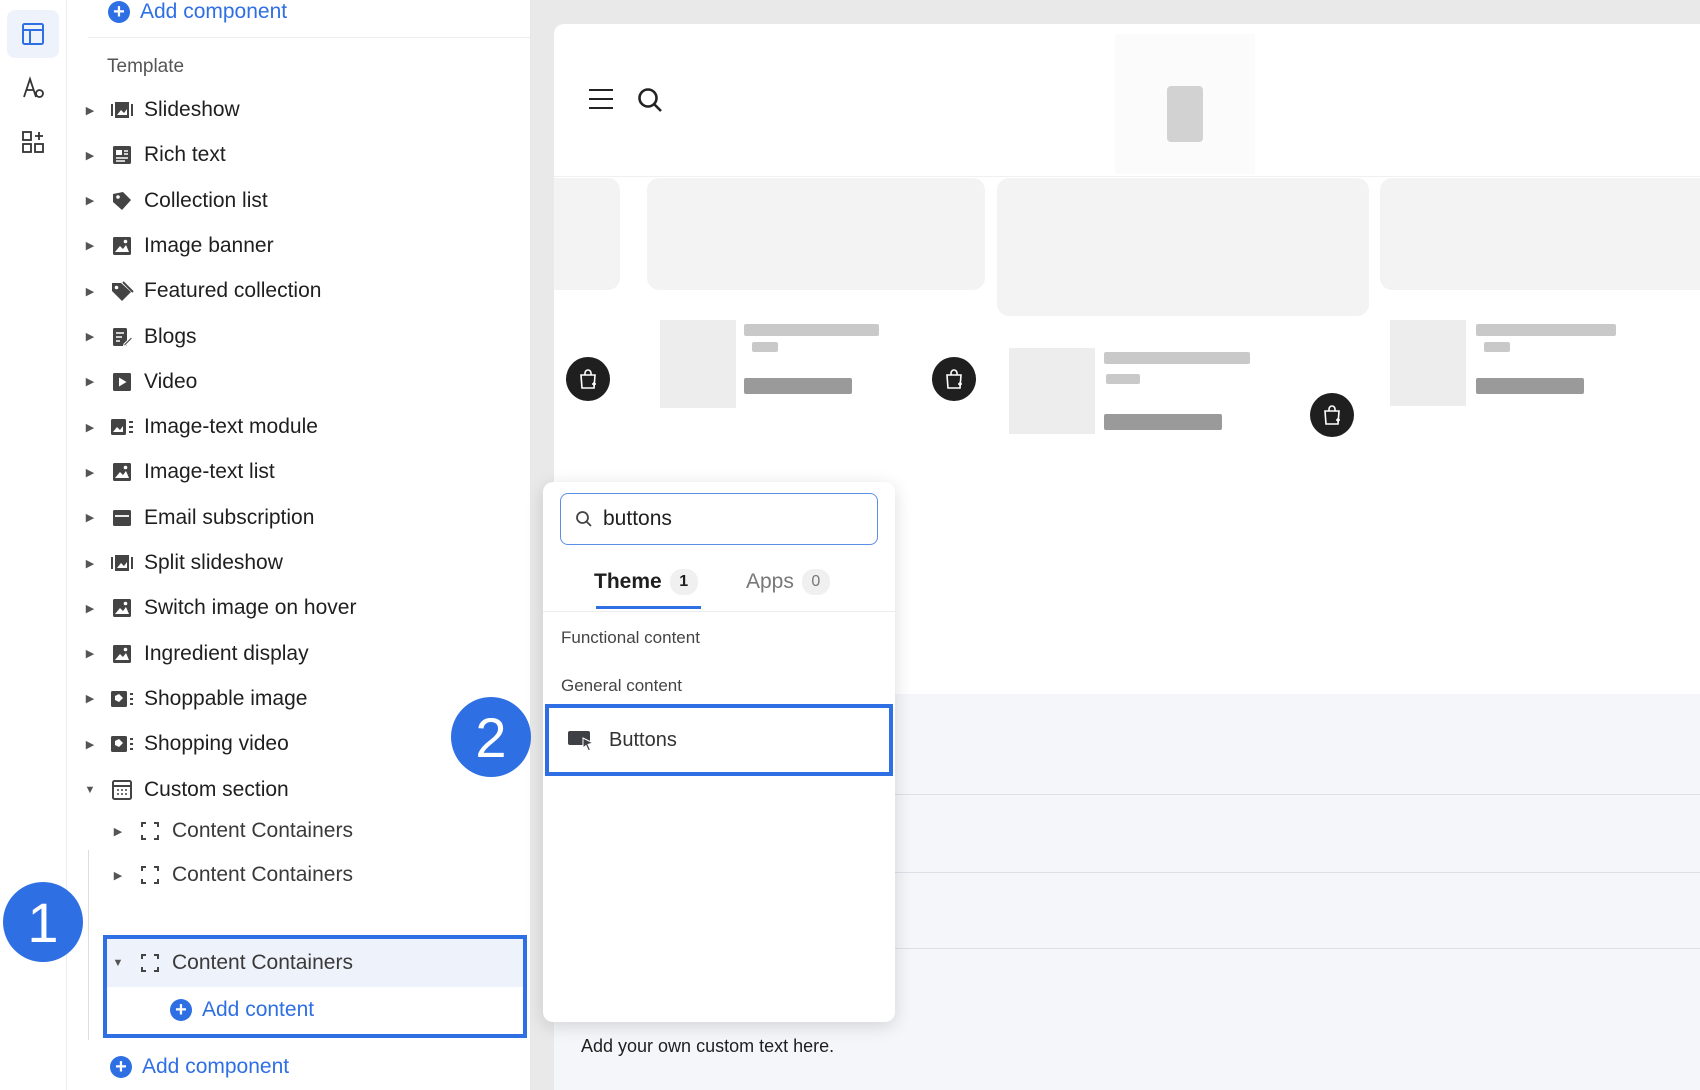 Image resolution: width=1700 pixels, height=1090 pixels. Describe the element at coordinates (304, 472) in the screenshot. I see `section-item: ▶ Image-text list` at that location.